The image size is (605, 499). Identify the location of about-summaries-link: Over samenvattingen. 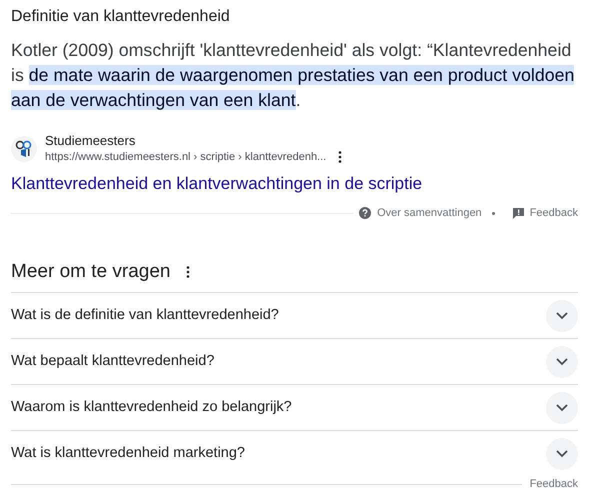
(429, 213).